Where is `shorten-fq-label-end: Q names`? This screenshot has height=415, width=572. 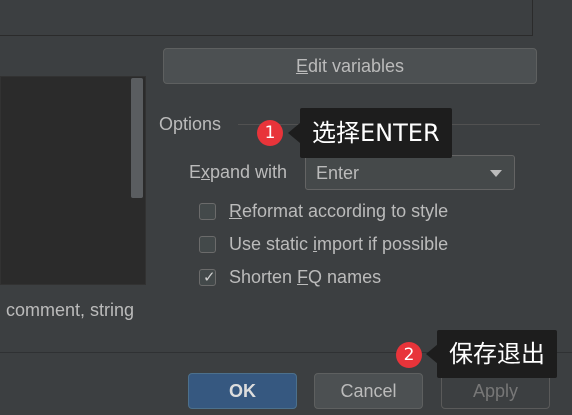 shorten-fq-label-end: Q names is located at coordinates (345, 277).